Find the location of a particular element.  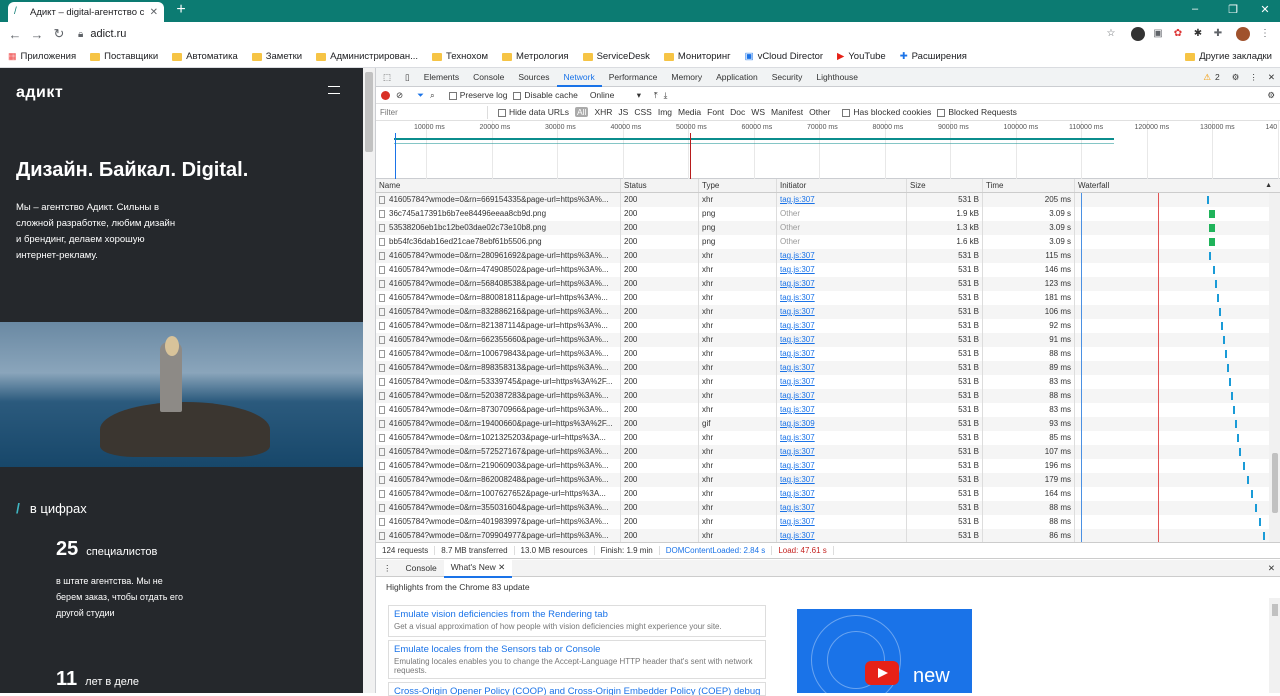

bookmark-folder: Технохом is located at coordinates (460, 56).